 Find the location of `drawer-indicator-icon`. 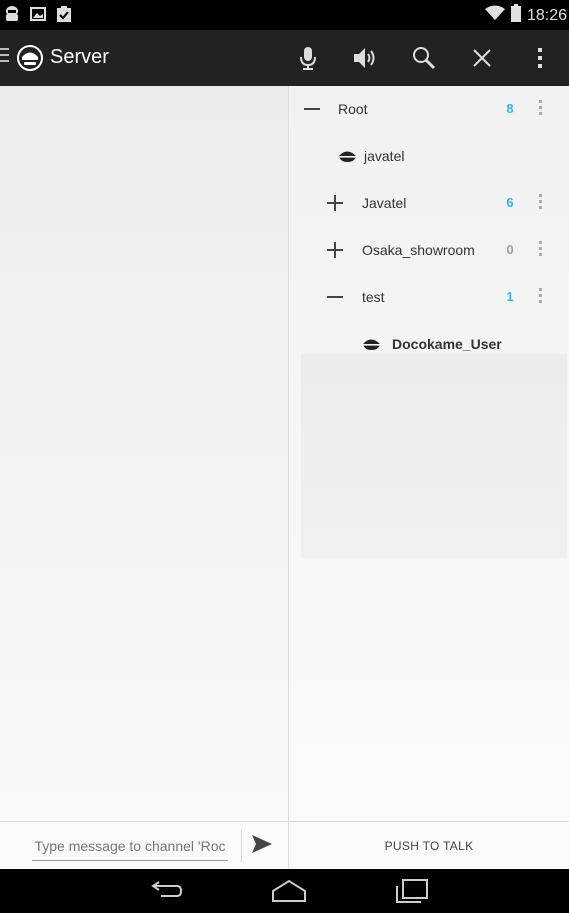

drawer-indicator-icon is located at coordinates (4, 57).